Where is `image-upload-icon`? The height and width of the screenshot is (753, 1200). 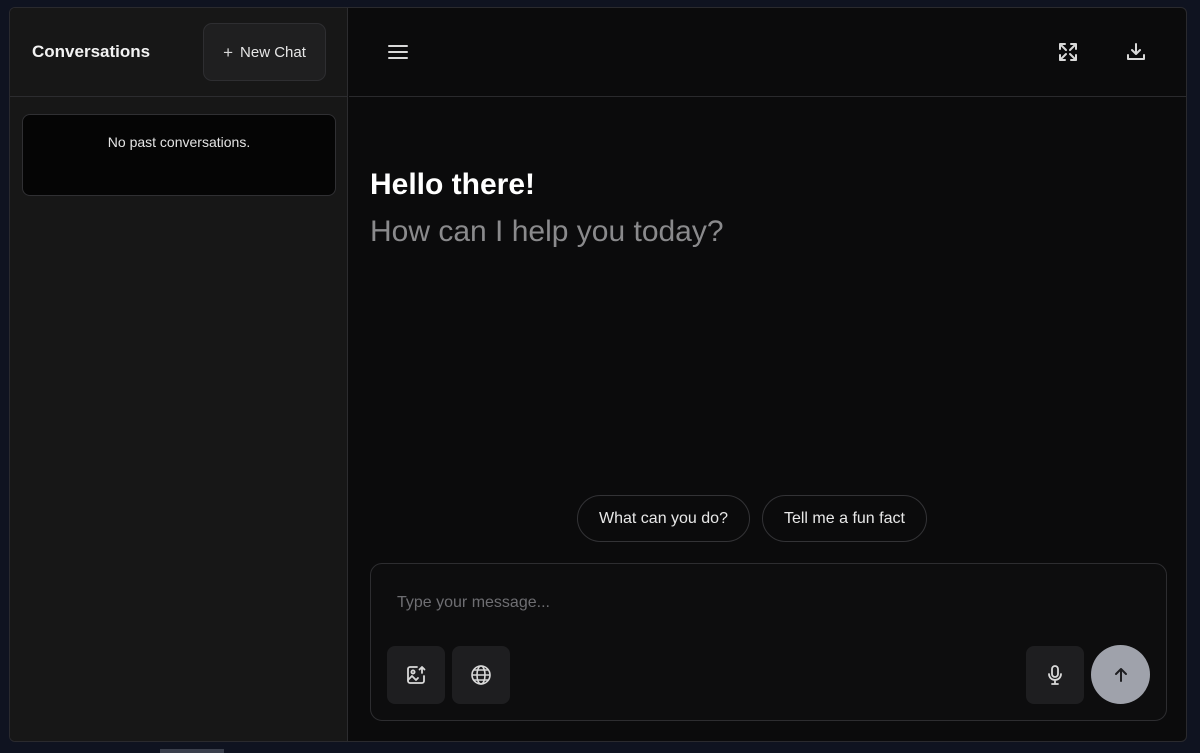 image-upload-icon is located at coordinates (416, 675).